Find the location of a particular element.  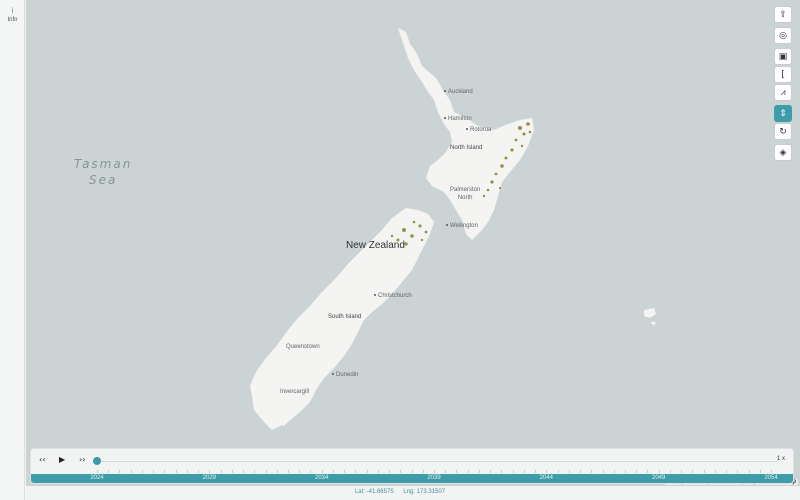

info-icon: i is located at coordinates (12, 11).